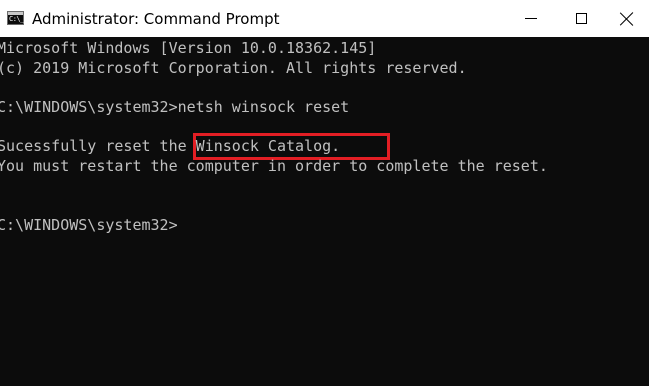 This screenshot has height=386, width=649. What do you see at coordinates (89, 225) in the screenshot?
I see `console-line-prompt: C:\WINDOWS\system32>` at bounding box center [89, 225].